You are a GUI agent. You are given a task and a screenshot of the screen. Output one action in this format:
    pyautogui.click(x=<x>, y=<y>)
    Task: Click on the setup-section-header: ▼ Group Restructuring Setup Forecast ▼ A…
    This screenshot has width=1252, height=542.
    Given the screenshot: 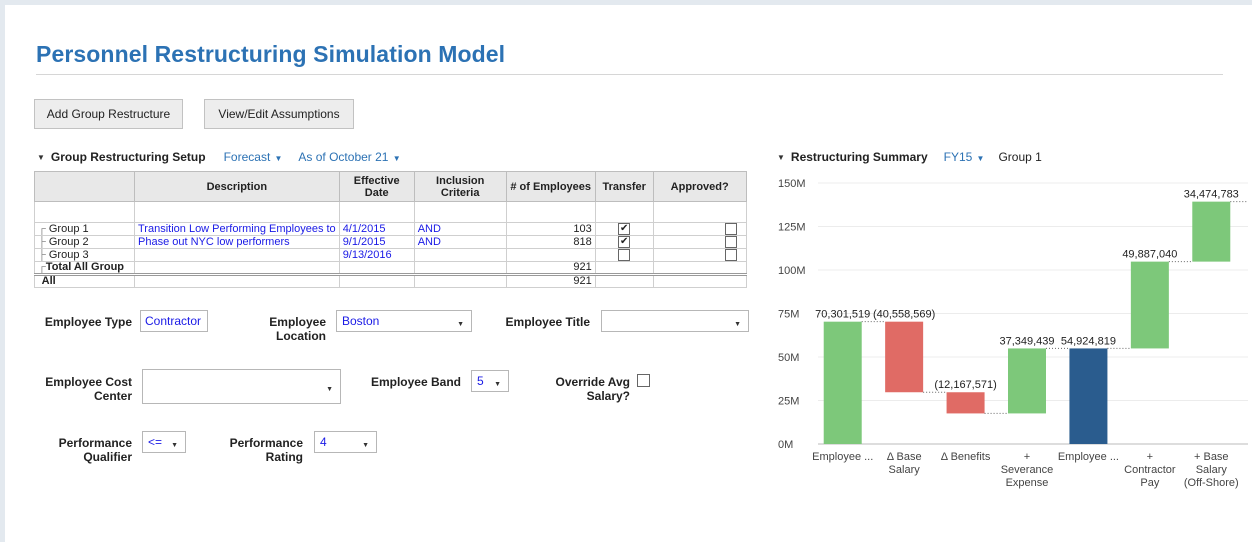 What is the action you would take?
    pyautogui.click(x=219, y=157)
    